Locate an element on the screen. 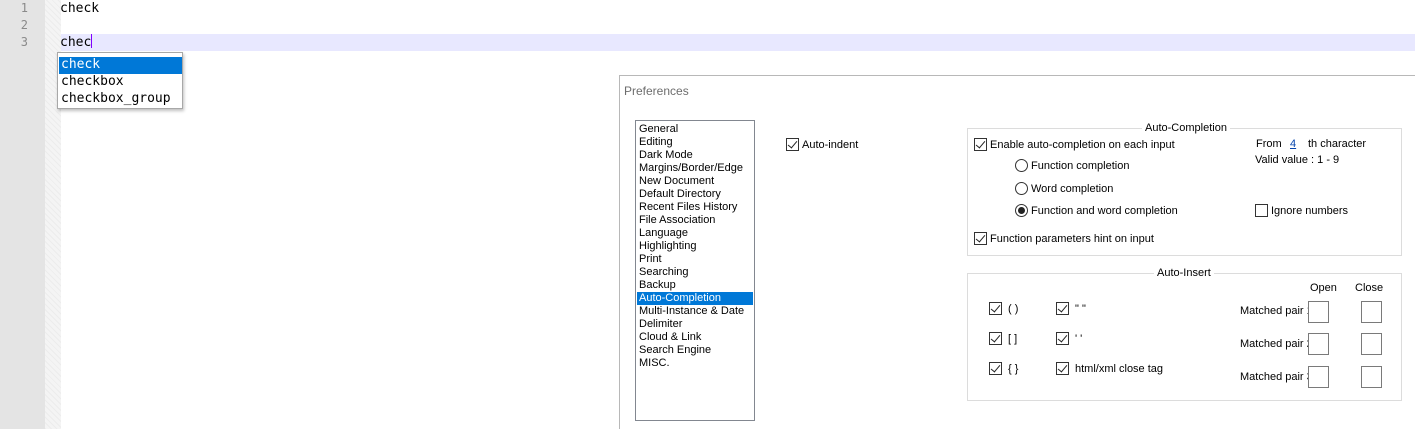  category-item-language: Language is located at coordinates (695, 233).